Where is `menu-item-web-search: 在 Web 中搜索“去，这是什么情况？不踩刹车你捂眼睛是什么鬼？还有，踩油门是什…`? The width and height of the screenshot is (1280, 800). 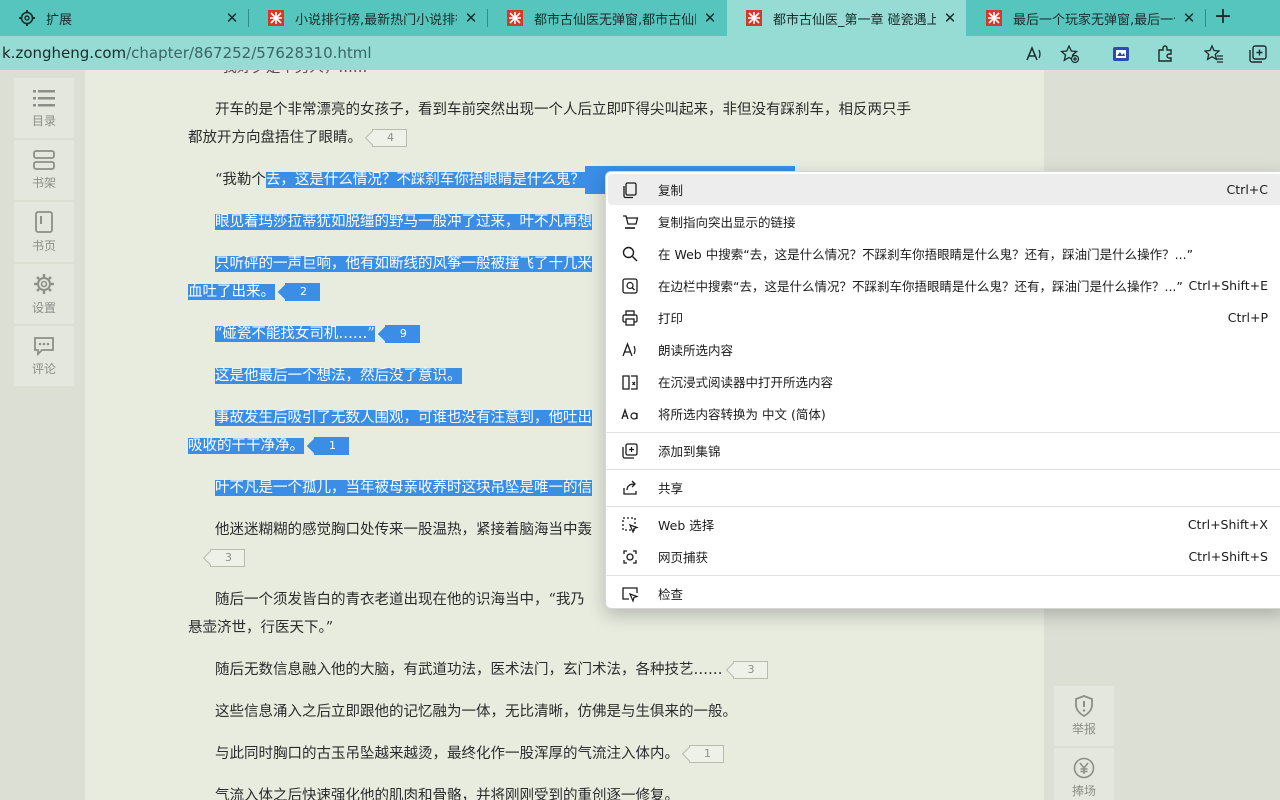 menu-item-web-search: 在 Web 中搜索“去，这是什么情况？不踩刹车你捂眼睛是什么鬼？还有，踩油门是什… is located at coordinates (944, 253).